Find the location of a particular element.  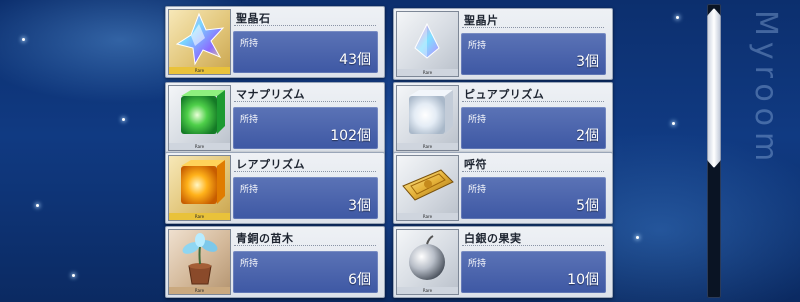

held-count: 43個 is located at coordinates (355, 60).